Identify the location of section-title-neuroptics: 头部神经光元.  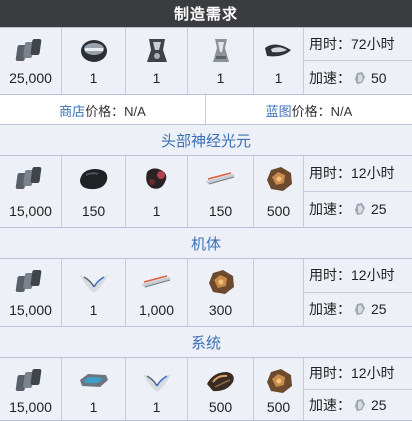
(206, 139).